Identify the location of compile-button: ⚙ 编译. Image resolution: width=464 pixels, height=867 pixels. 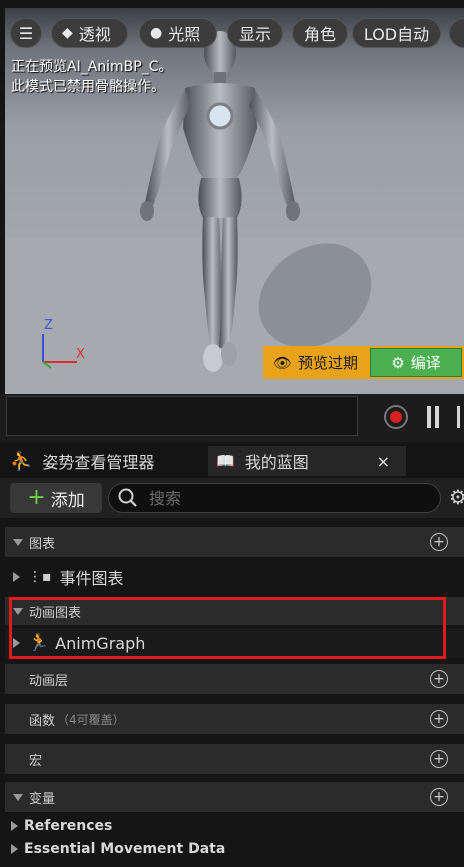
(416, 362).